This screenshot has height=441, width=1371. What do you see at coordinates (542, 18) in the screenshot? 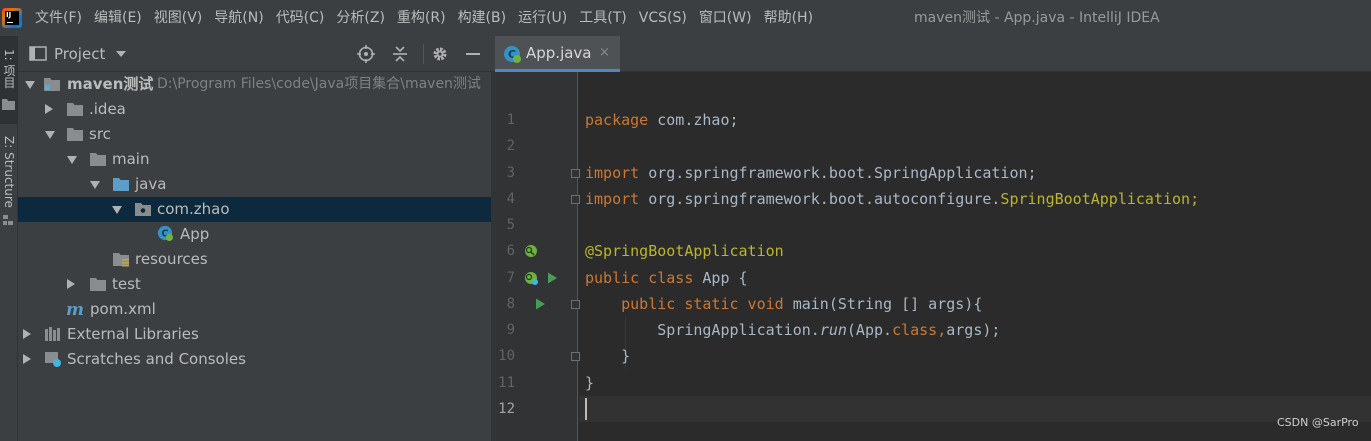
I see `menu-run: 运行(U)` at bounding box center [542, 18].